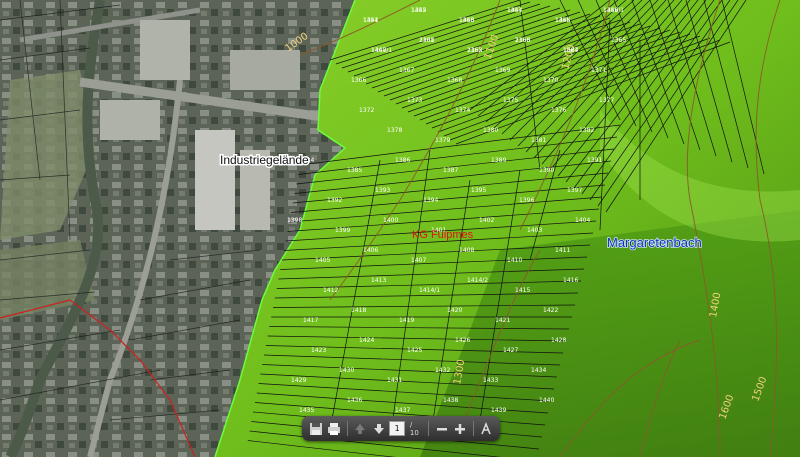  Describe the element at coordinates (442, 370) in the screenshot. I see `parcel-number: 1432` at that location.